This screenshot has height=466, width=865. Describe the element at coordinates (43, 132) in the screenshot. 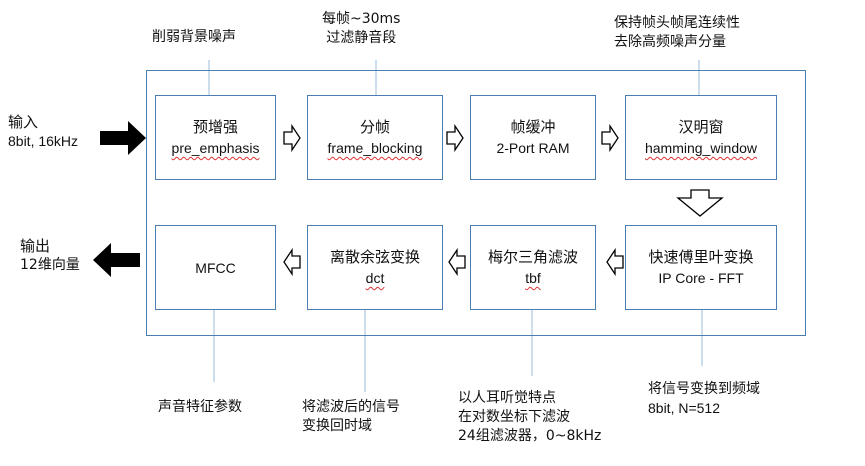

I see `input-label: 输入 8bit, 16kHz` at that location.